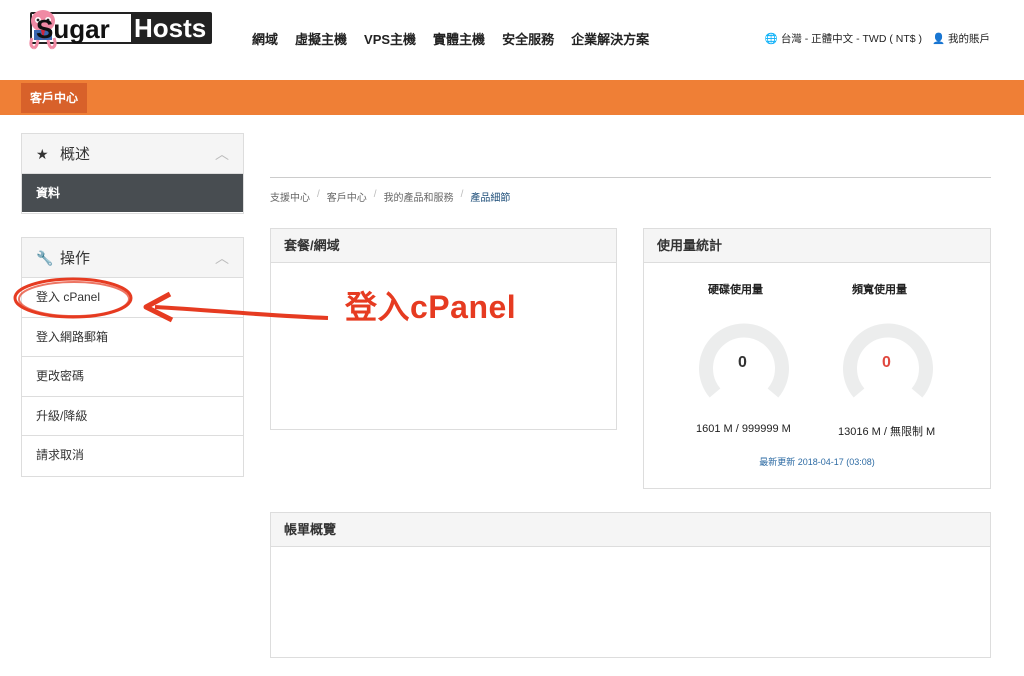  What do you see at coordinates (171, 28) in the screenshot?
I see `logo-text-hosts: Hosts` at bounding box center [171, 28].